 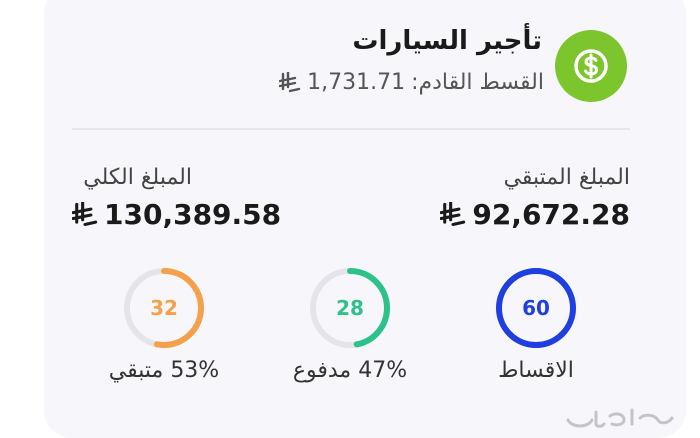 What do you see at coordinates (620, 418) in the screenshot?
I see `haraj-watermark-logo` at bounding box center [620, 418].